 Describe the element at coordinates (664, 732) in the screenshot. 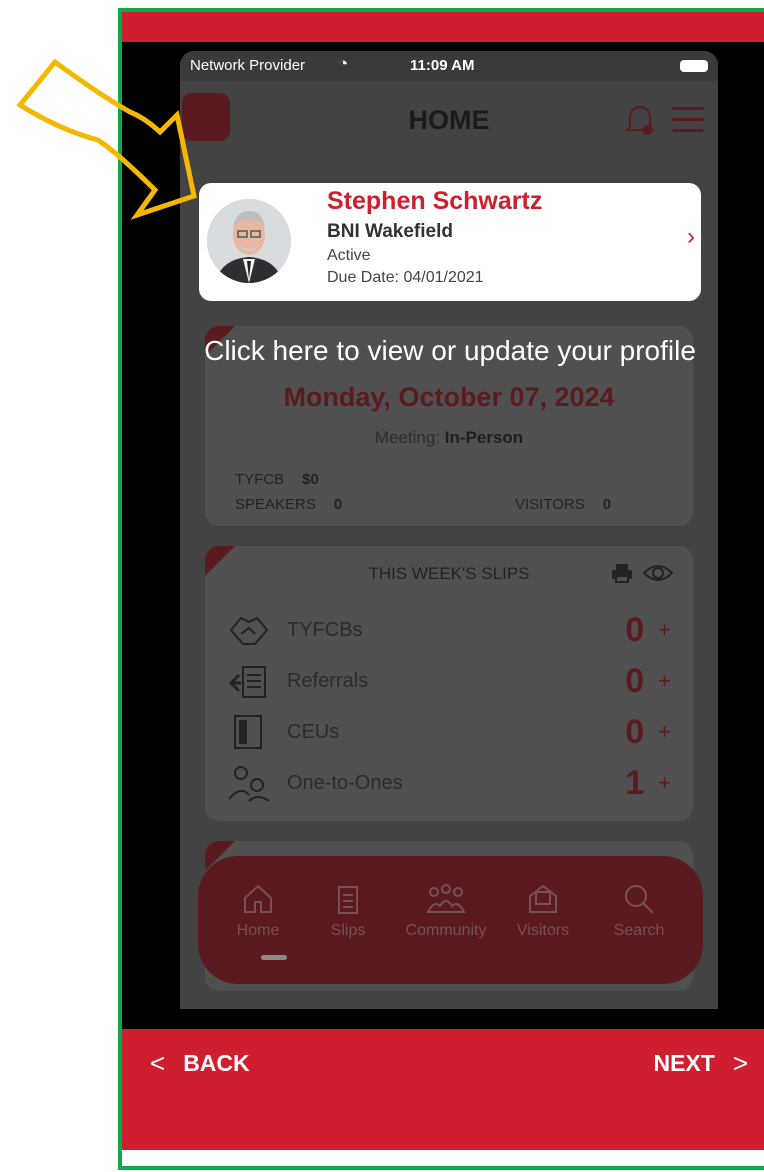

I see `add-ceu-button: +` at that location.